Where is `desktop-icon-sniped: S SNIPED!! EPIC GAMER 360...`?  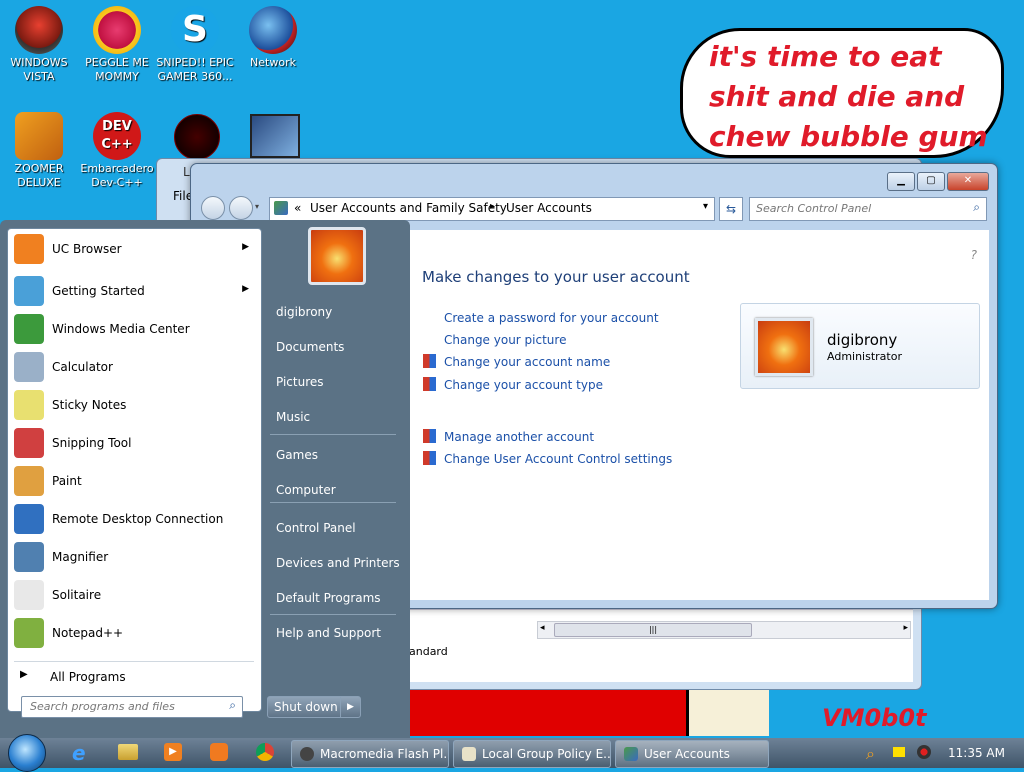
desktop-icon-sniped: S SNIPED!! EPIC GAMER 360... is located at coordinates (195, 45).